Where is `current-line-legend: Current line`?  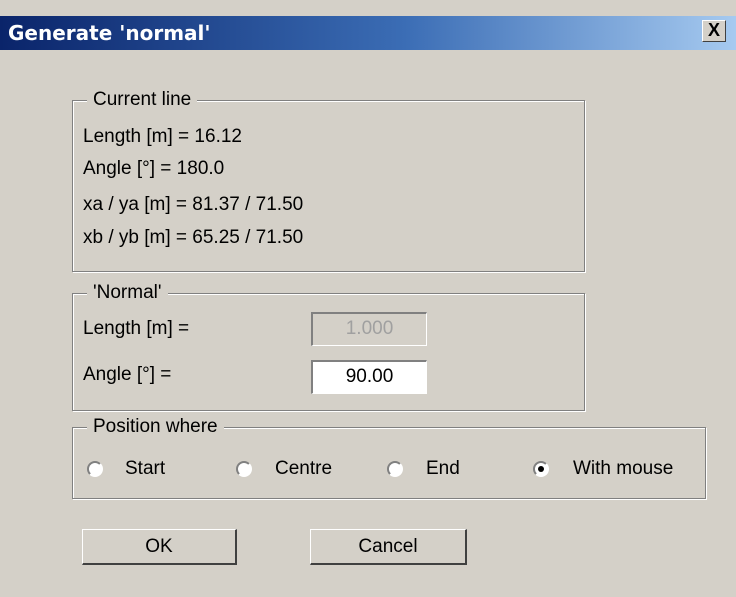 current-line-legend: Current line is located at coordinates (142, 100).